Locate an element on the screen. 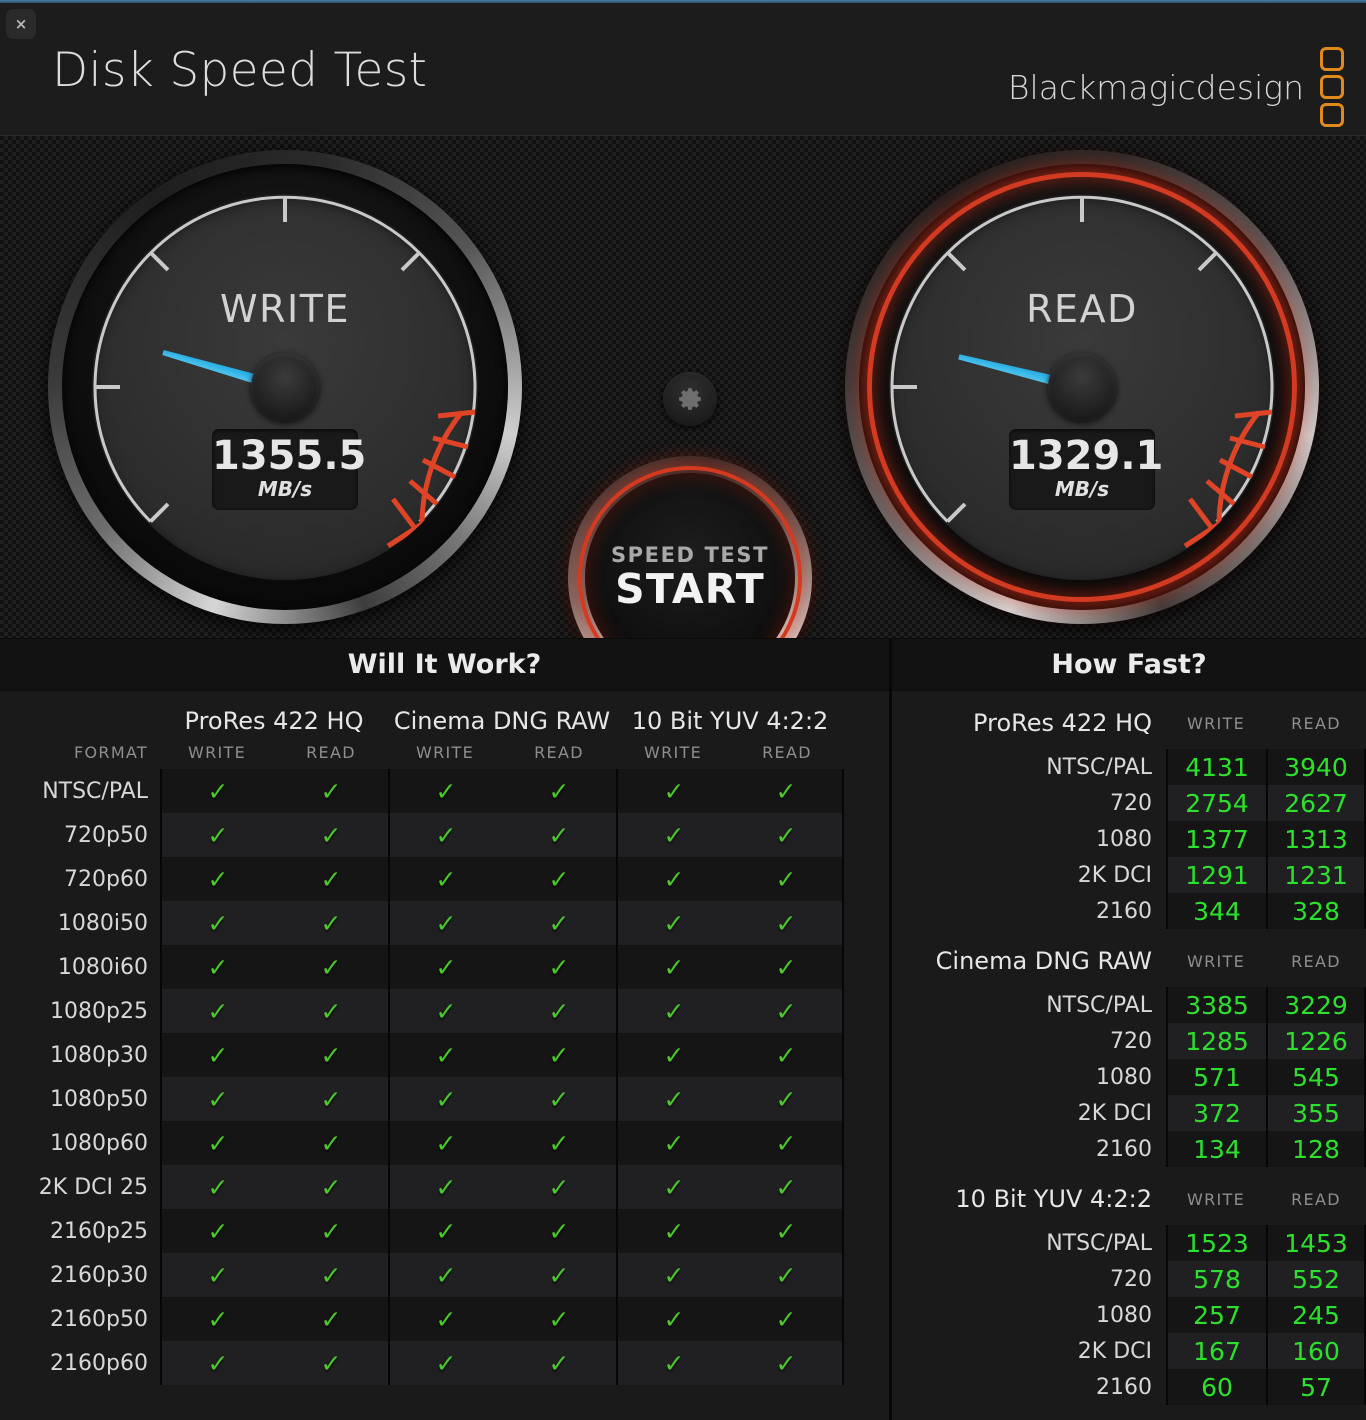  write-speed-value: 1377 is located at coordinates (1216, 839).